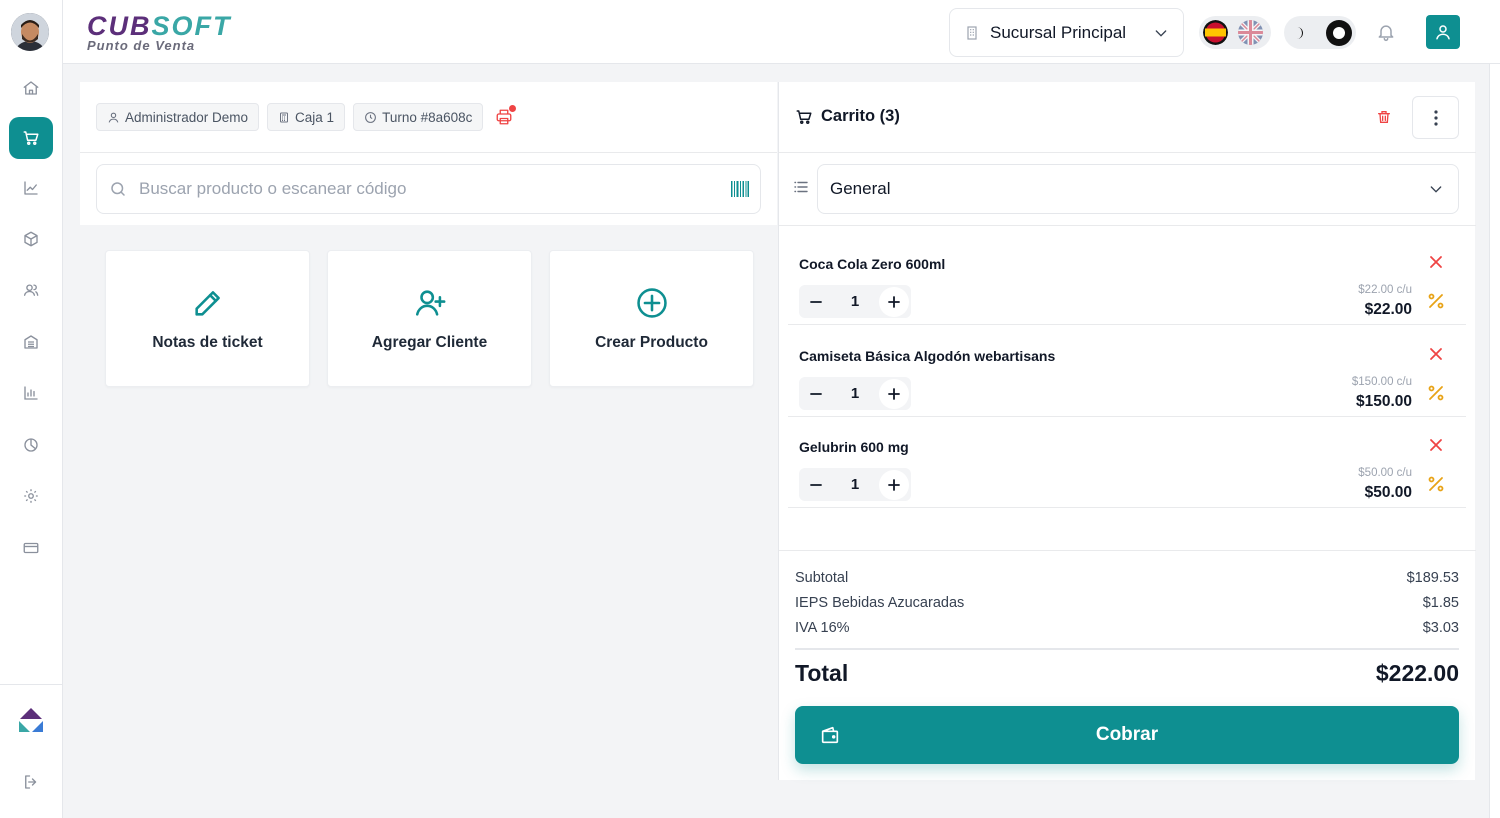 This screenshot has width=1500, height=818. I want to click on cart-item-name: Gelubrin 600 mg, so click(854, 447).